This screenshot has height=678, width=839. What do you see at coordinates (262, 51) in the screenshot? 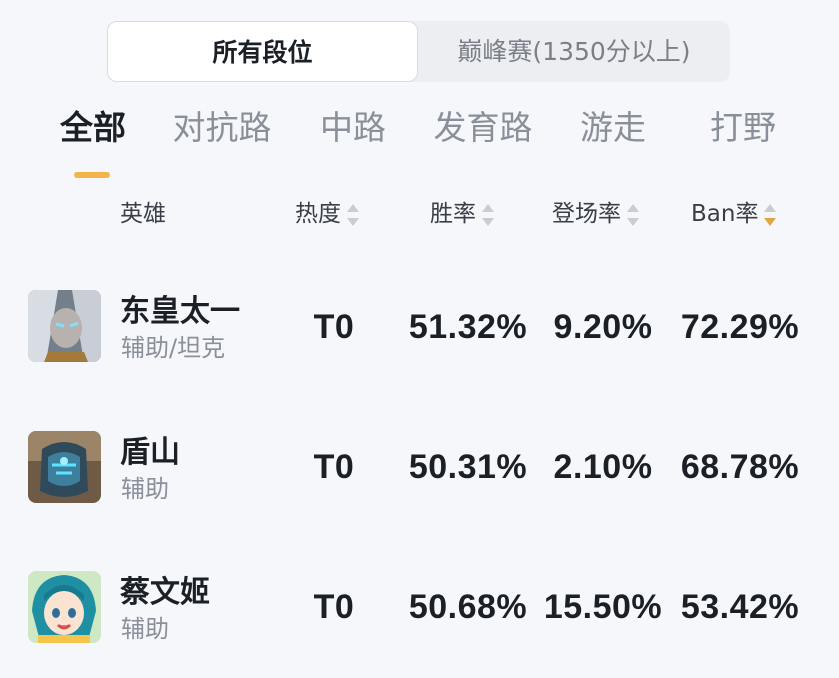
I see `rank-option-all: 所有段位` at bounding box center [262, 51].